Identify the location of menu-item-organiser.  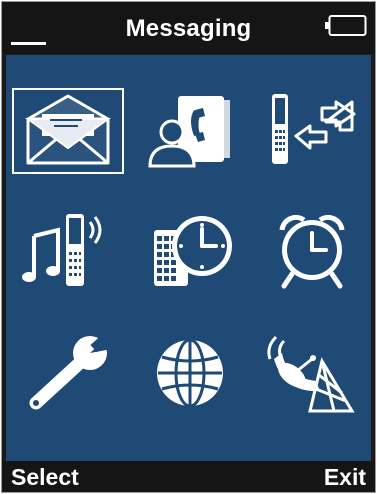
(190, 251).